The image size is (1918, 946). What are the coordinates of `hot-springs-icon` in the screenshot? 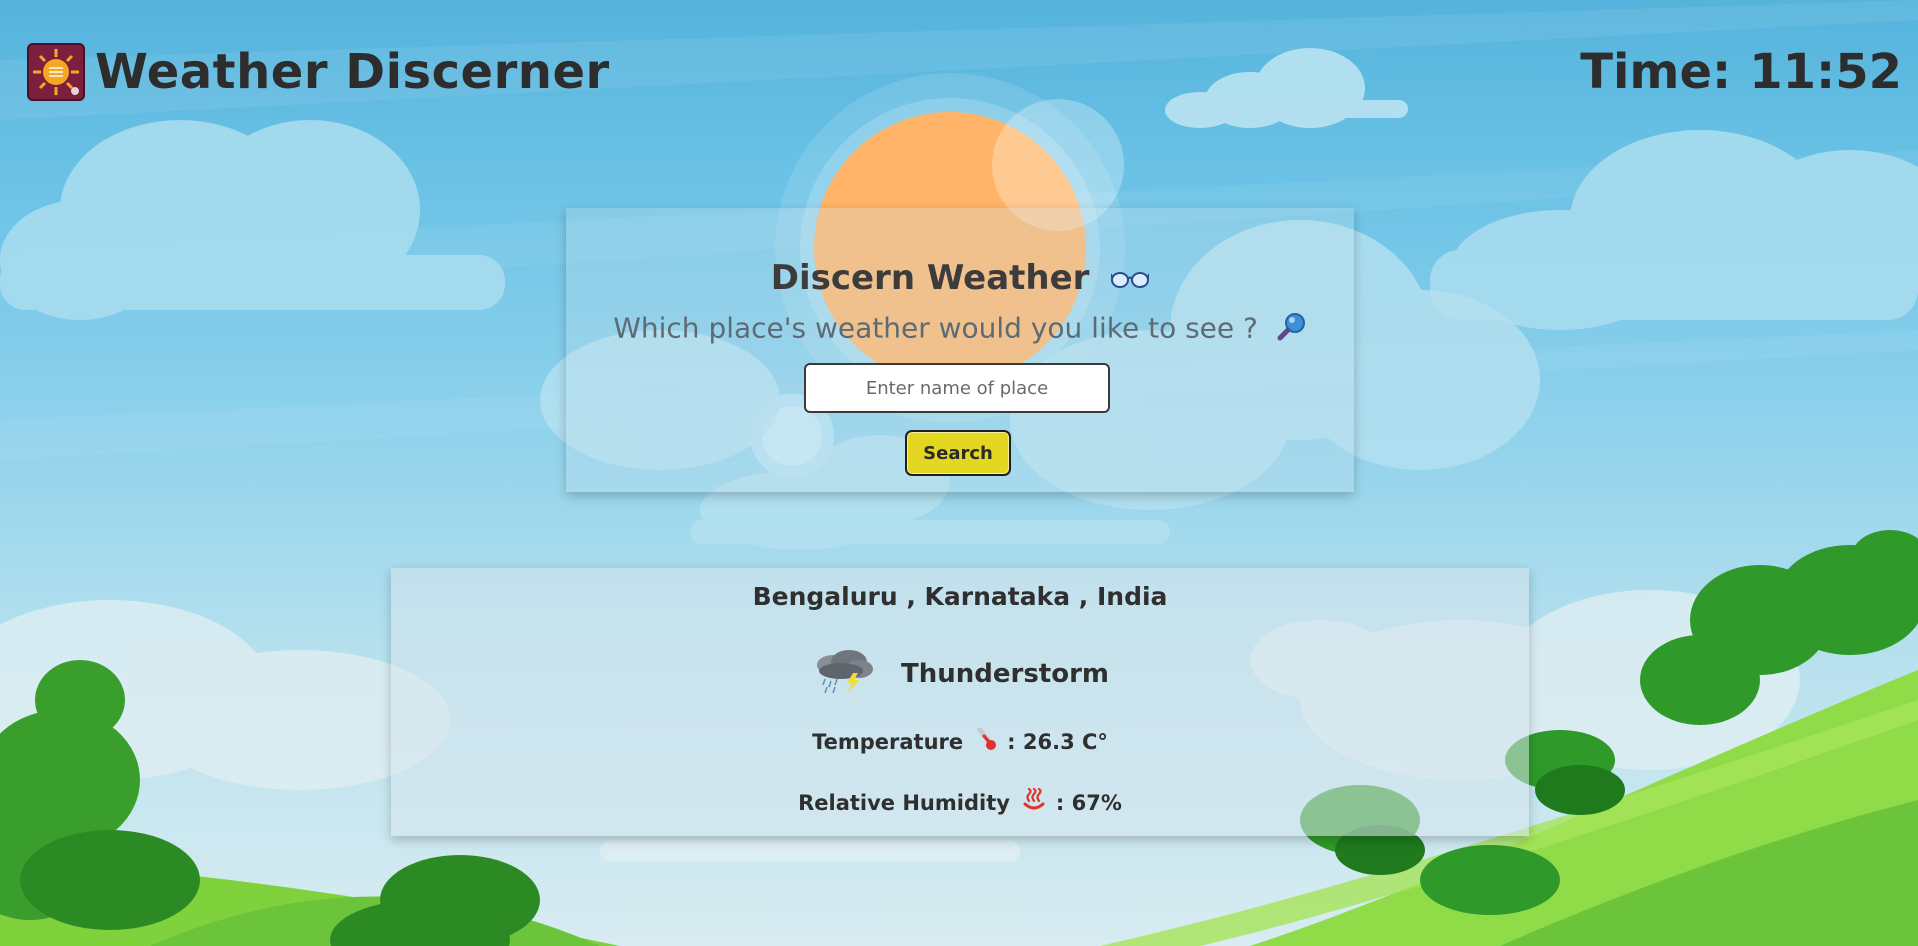 It's located at (1034, 802).